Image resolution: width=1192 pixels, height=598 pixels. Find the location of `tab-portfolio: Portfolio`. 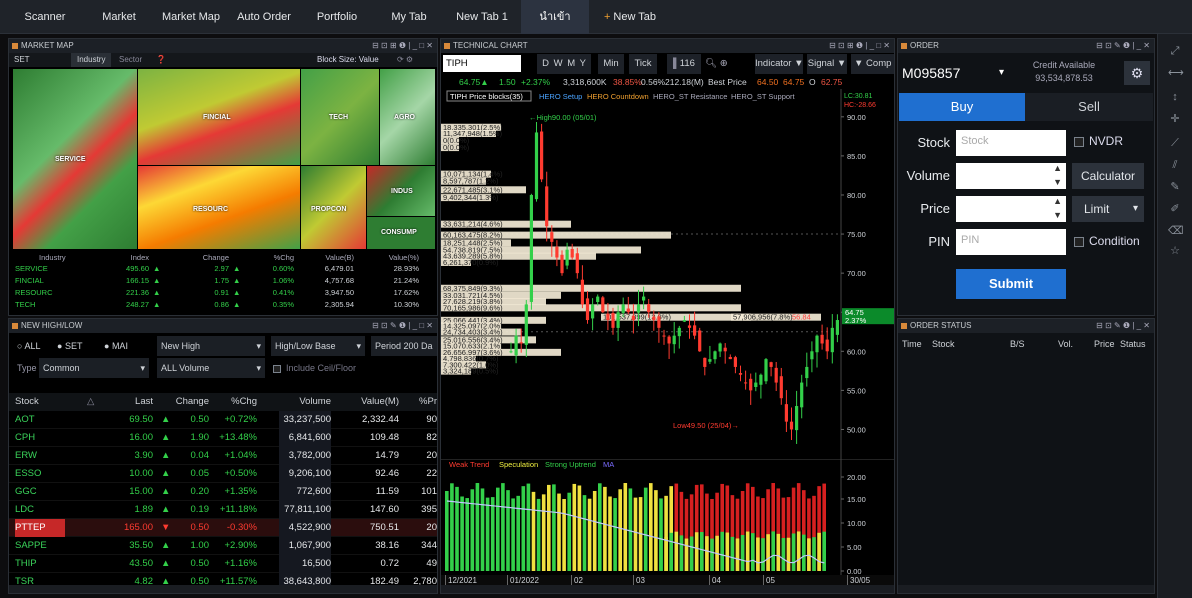

tab-portfolio: Portfolio is located at coordinates (337, 17).